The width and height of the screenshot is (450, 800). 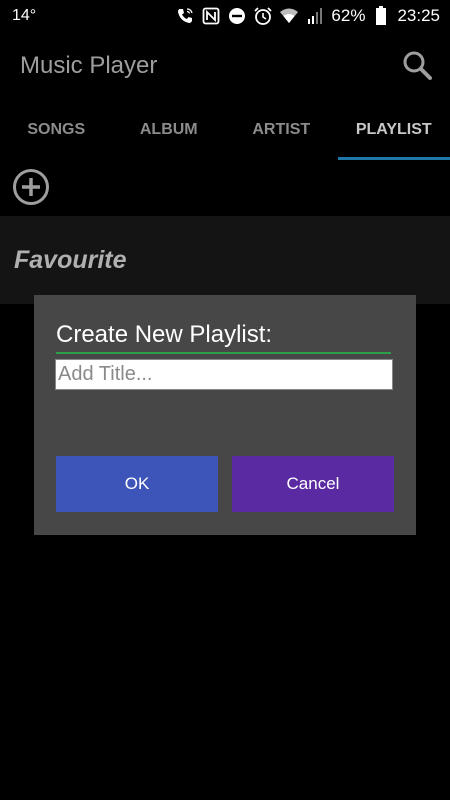 I want to click on search-button, so click(x=417, y=65).